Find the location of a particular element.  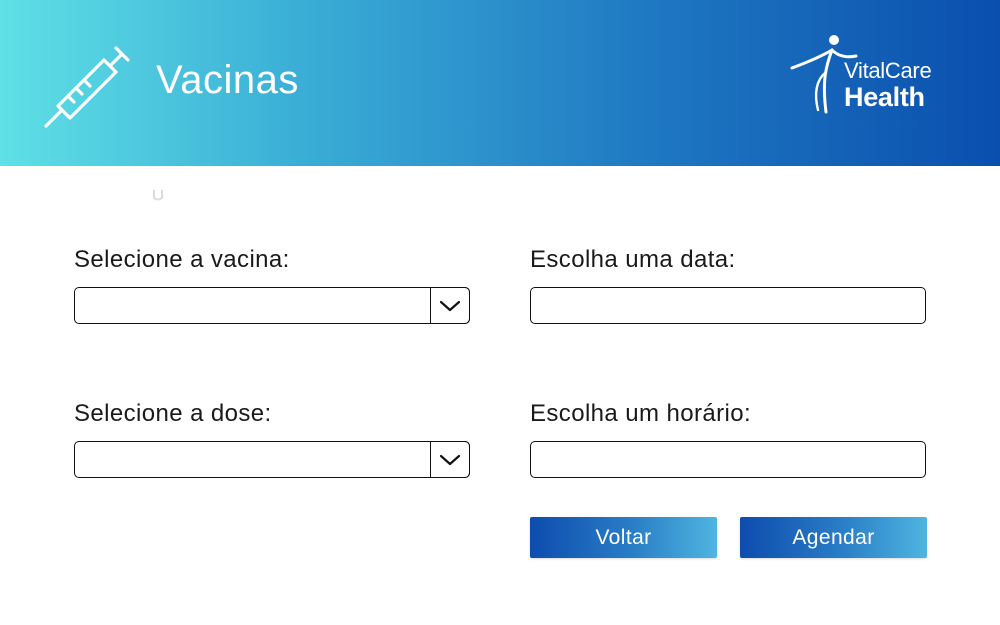

logo-line2: Health is located at coordinates (884, 97).